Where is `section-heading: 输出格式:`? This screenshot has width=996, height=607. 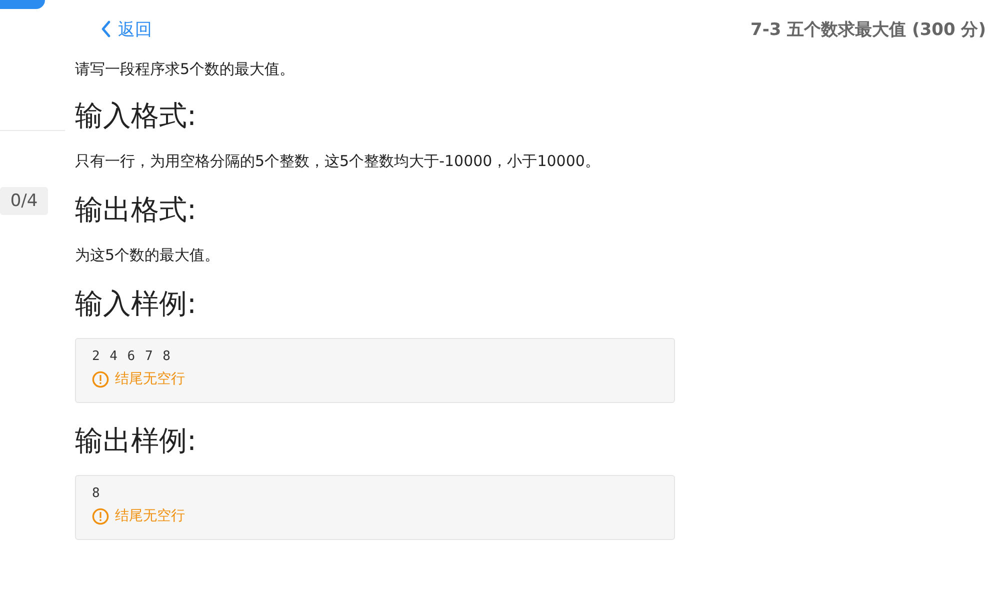
section-heading: 输出格式: is located at coordinates (136, 210).